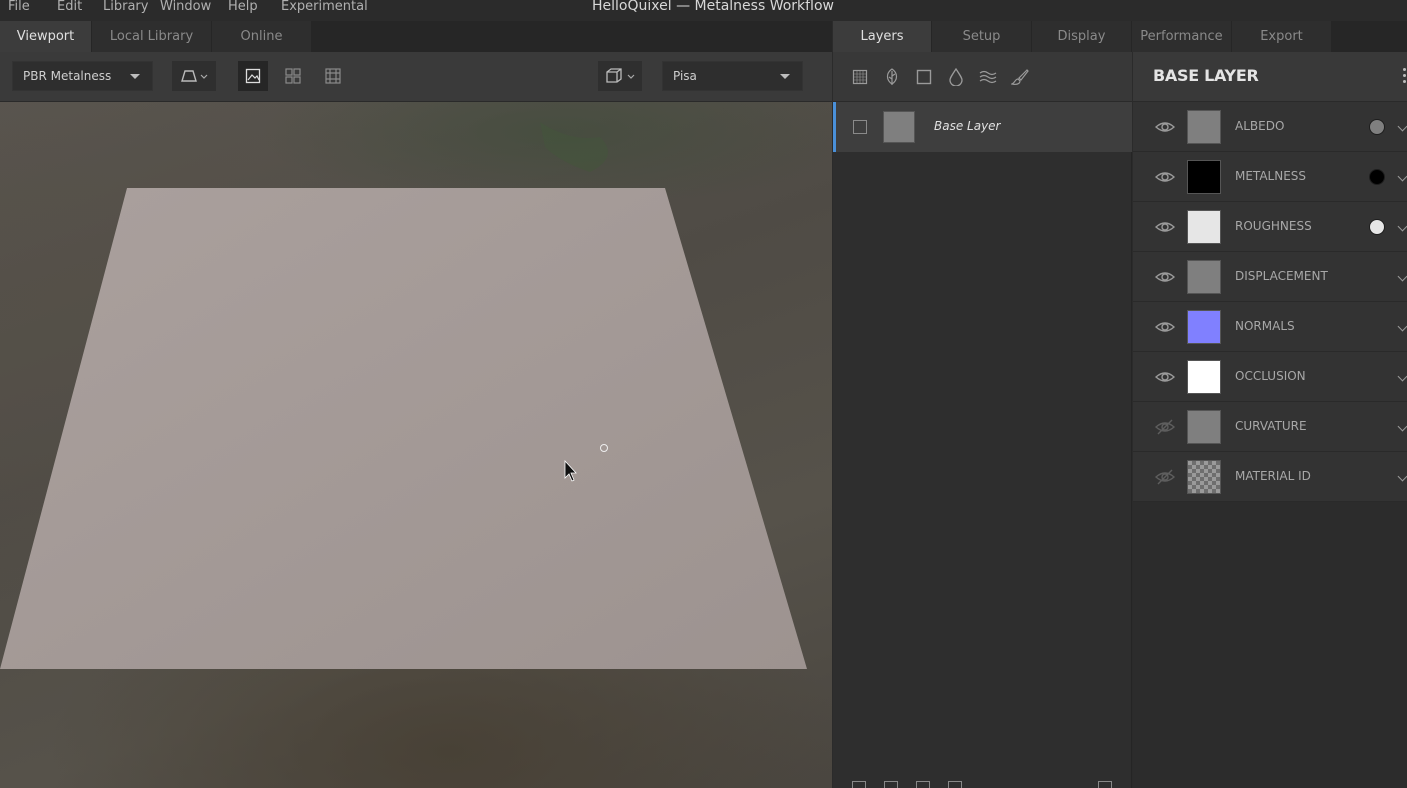 This screenshot has width=1407, height=788. I want to click on view-mode-button, so click(620, 76).